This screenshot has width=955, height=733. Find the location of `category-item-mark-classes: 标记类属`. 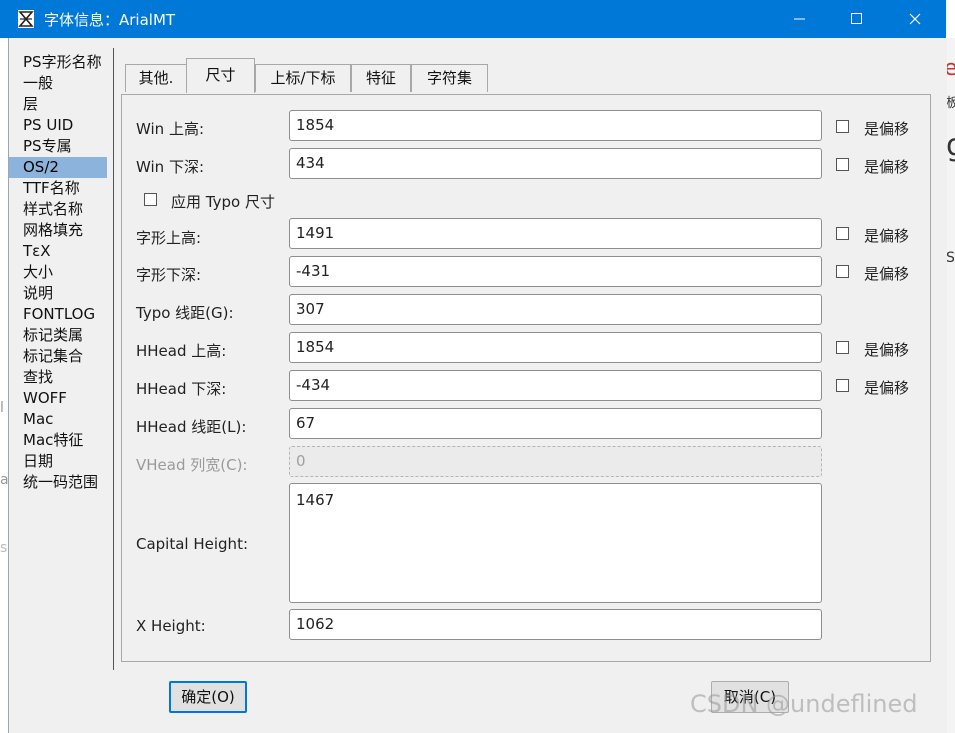

category-item-mark-classes: 标记类属 is located at coordinates (62, 335).